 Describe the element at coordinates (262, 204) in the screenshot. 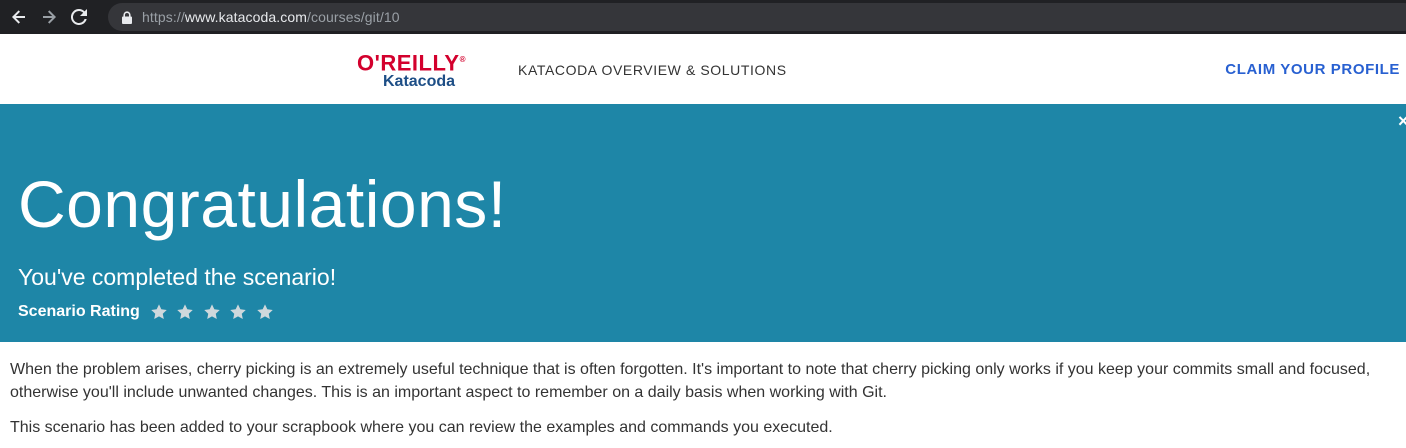

I see `hero-title: Congratulations!` at that location.